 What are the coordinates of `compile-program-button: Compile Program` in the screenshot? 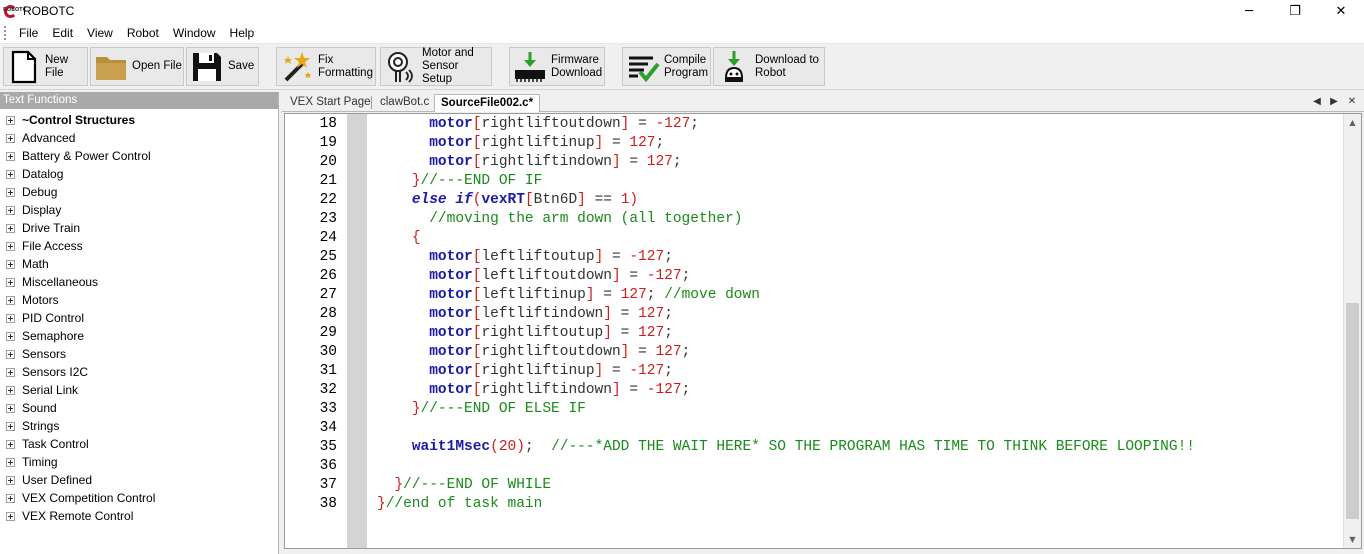 It's located at (666, 66).